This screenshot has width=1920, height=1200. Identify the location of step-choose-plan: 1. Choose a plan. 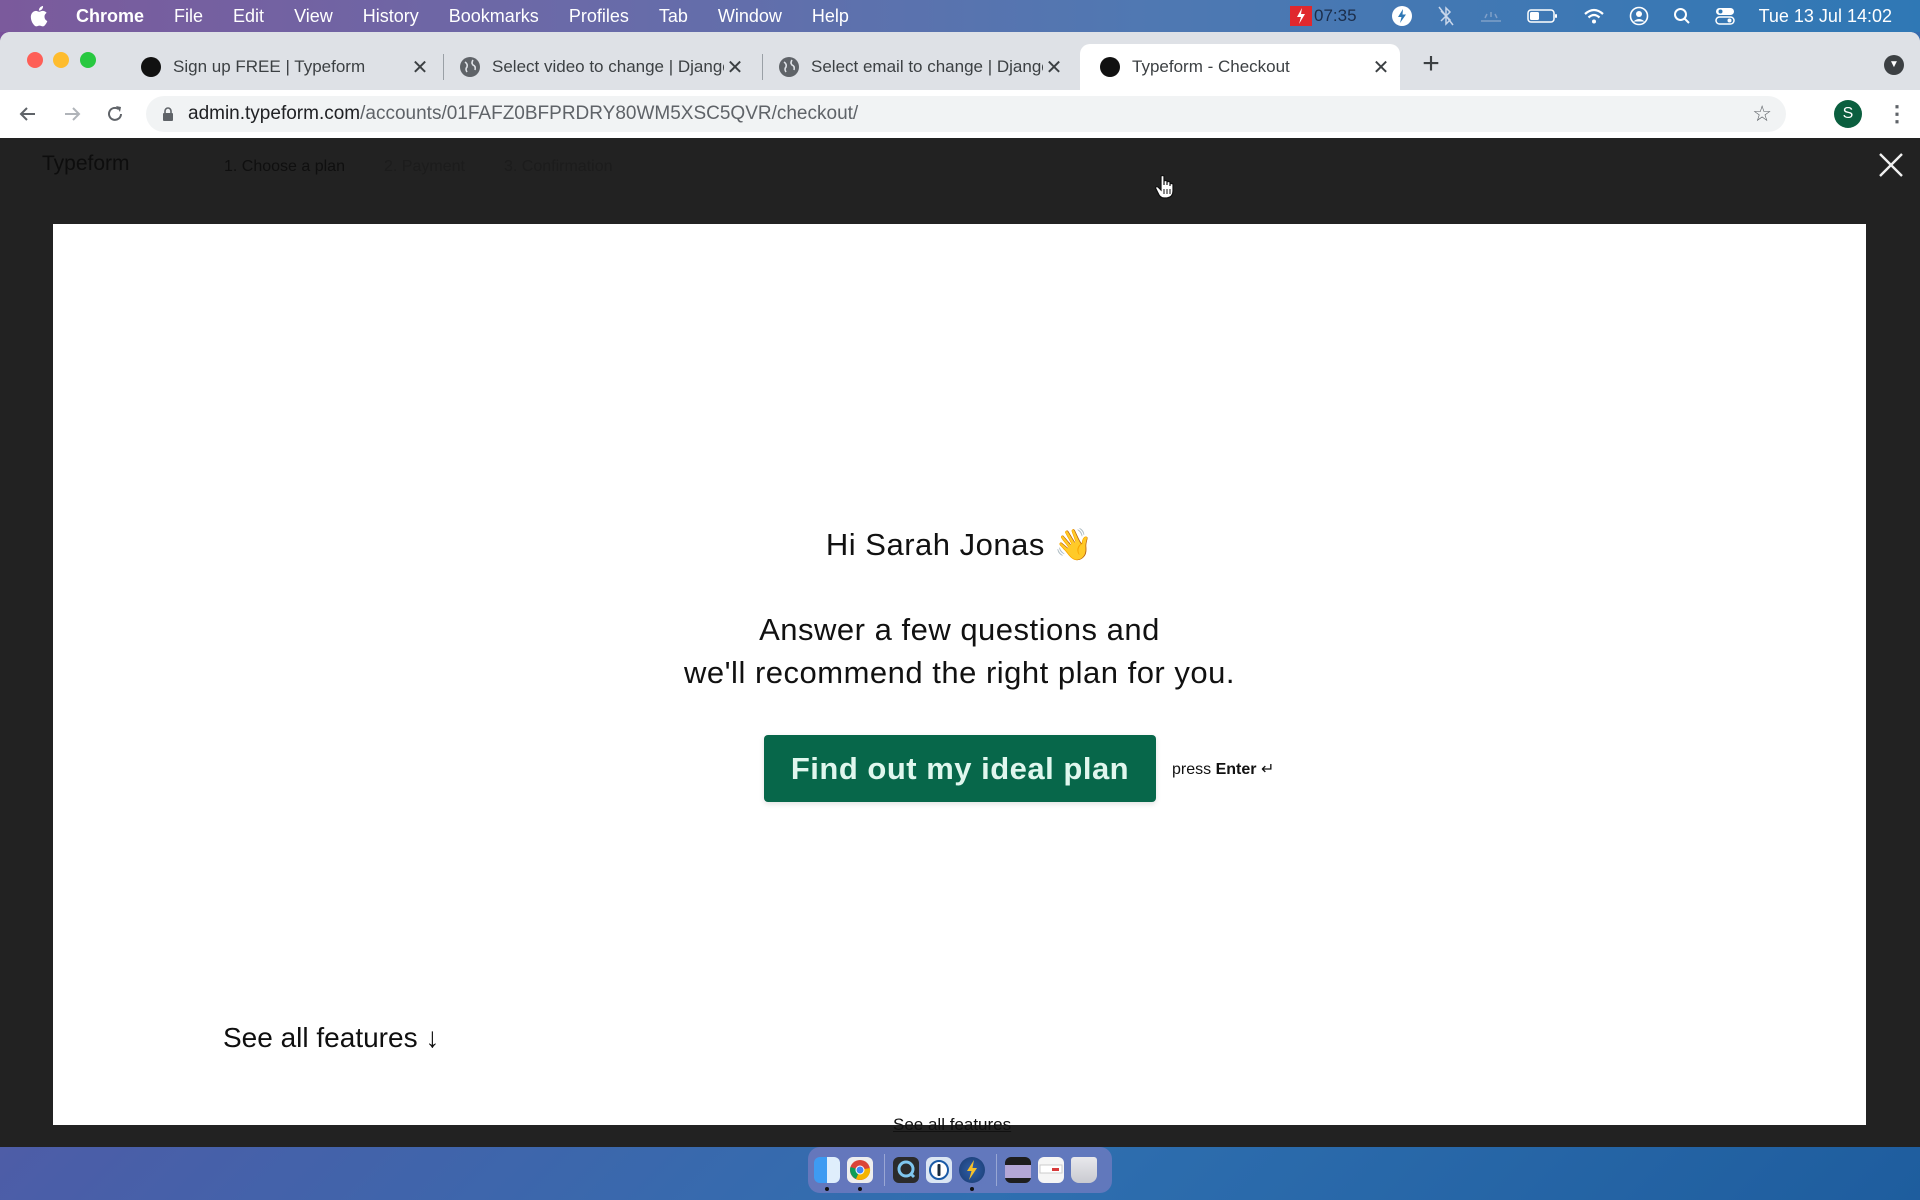
(284, 166).